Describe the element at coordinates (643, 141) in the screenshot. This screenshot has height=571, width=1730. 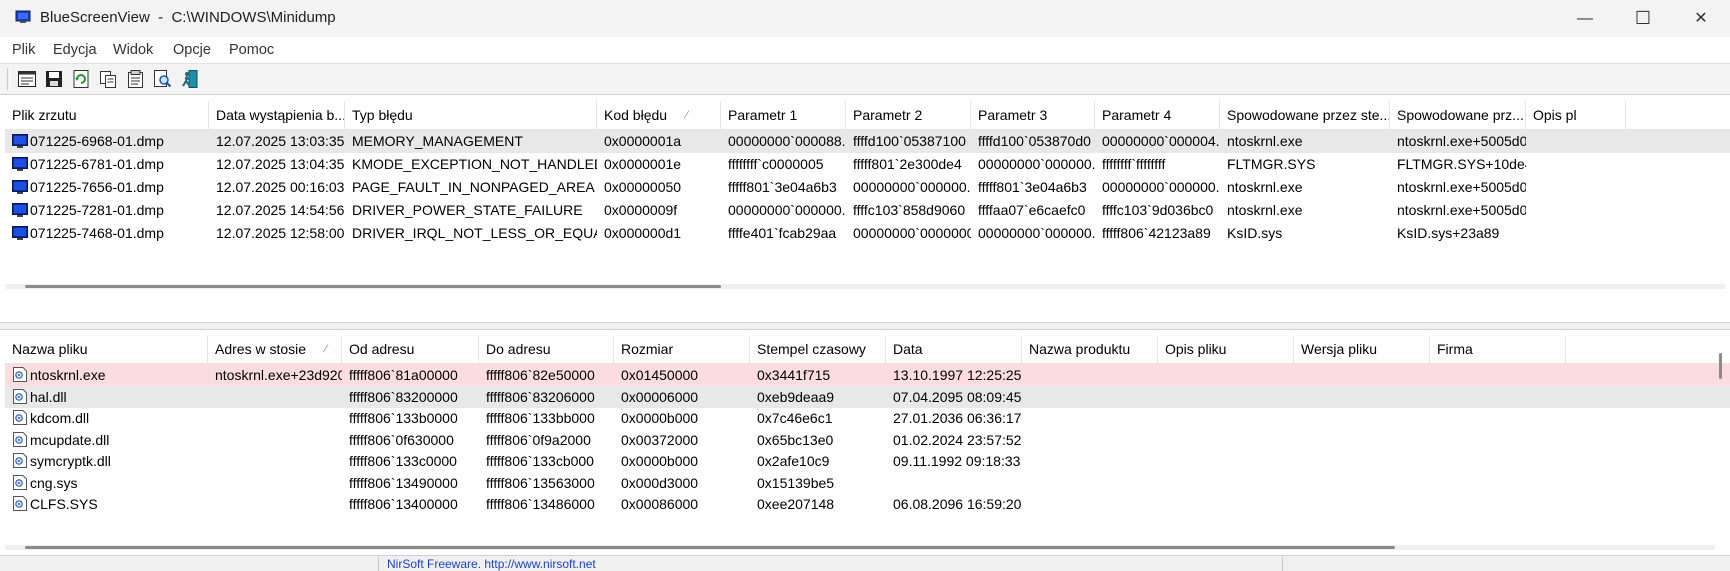
I see `cell-text: 0x0000001a` at that location.